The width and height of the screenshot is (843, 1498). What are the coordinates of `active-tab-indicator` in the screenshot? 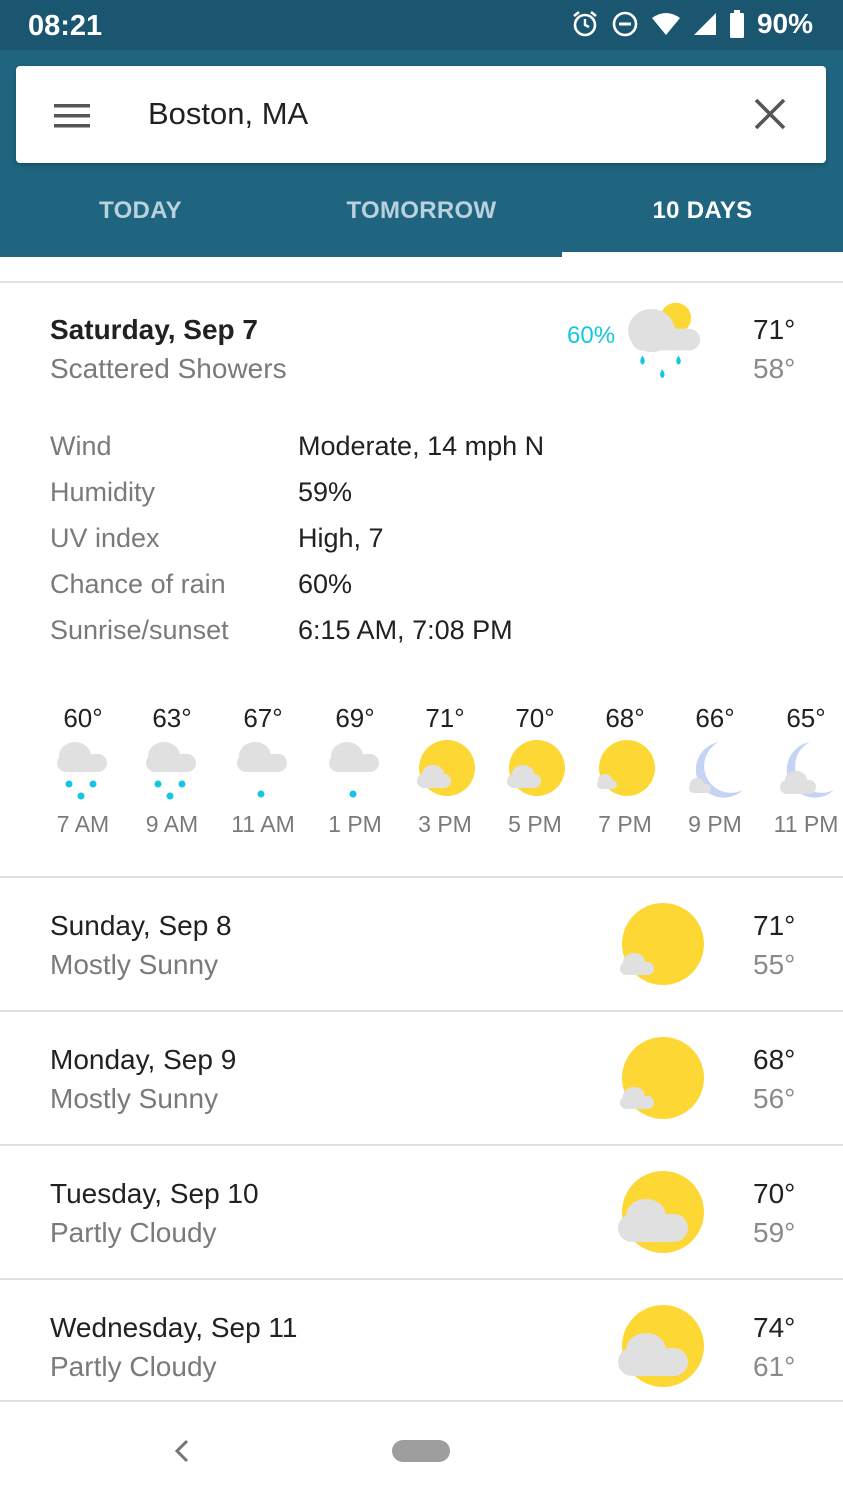 It's located at (702, 254).